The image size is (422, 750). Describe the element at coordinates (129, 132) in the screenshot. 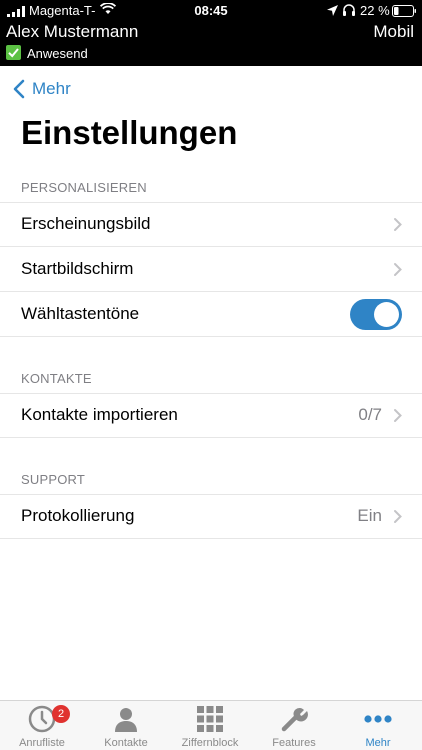

I see `page-title: Einstellungen` at that location.